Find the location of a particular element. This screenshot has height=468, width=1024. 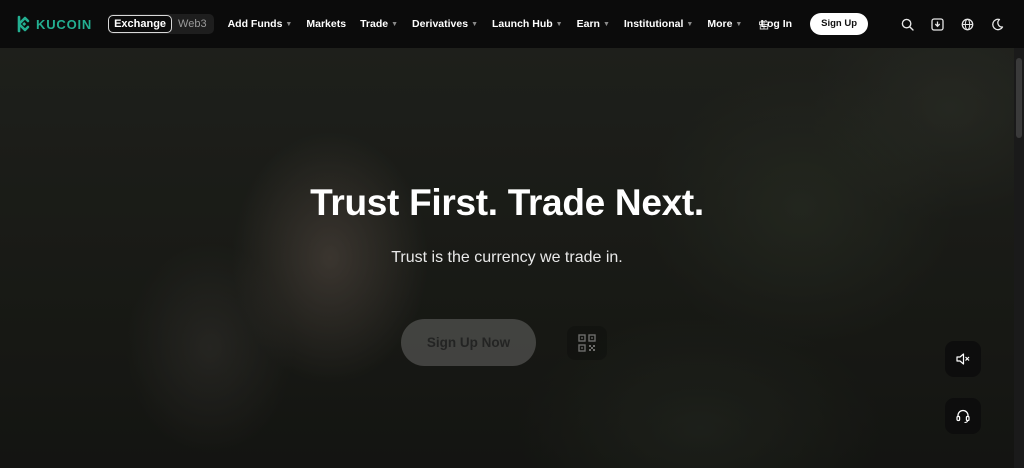

support-button is located at coordinates (963, 416).